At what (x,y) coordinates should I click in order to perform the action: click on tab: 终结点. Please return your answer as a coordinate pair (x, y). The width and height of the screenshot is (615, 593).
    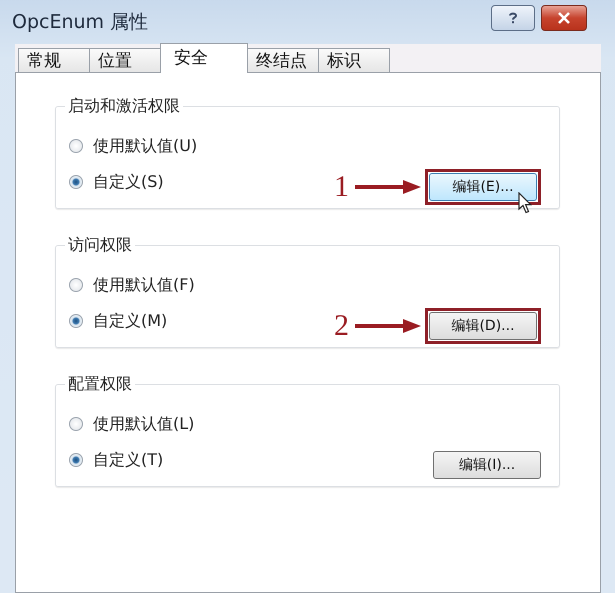
    Looking at the image, I should click on (283, 60).